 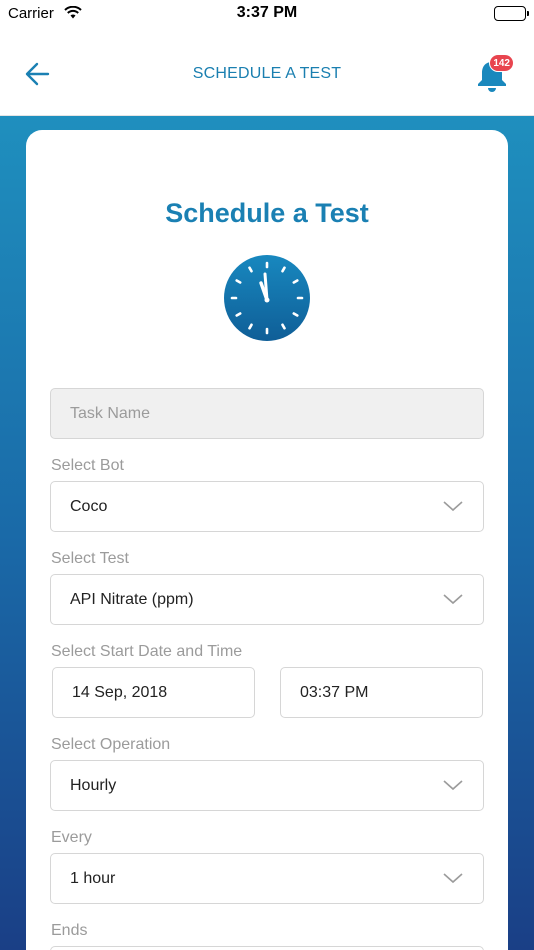 What do you see at coordinates (267, 878) in the screenshot?
I see `every-dropdown: 1 hour` at bounding box center [267, 878].